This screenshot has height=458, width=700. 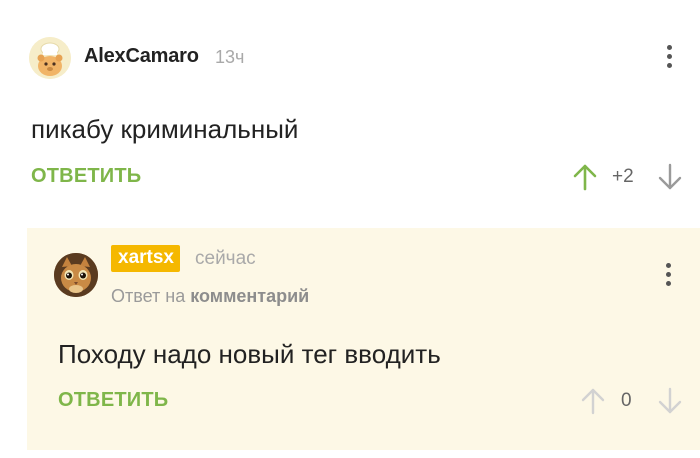 I want to click on comment-text: Походу надо новый тег вводить, so click(x=249, y=354).